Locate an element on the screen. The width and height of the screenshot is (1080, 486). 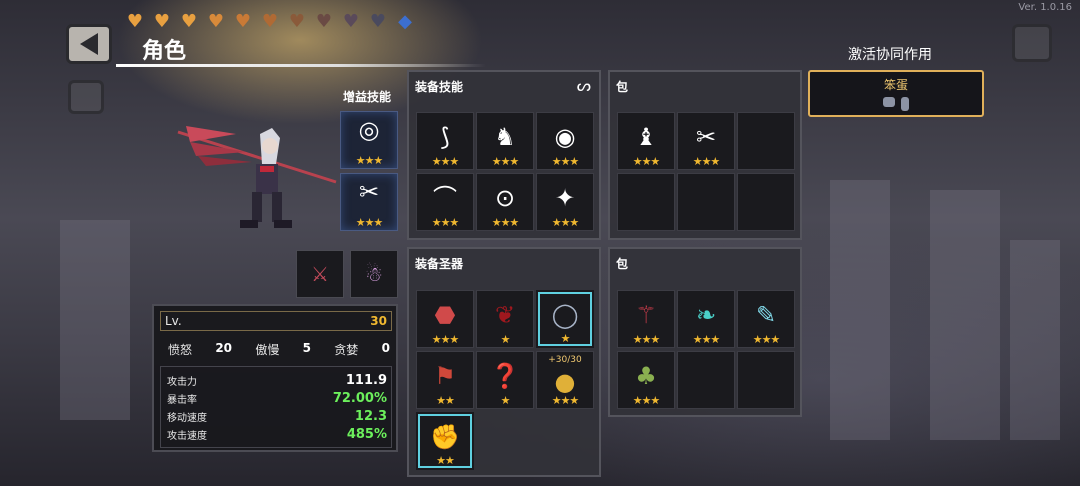
relic-slot-highlighted: ◯ ★ is located at coordinates (565, 319).